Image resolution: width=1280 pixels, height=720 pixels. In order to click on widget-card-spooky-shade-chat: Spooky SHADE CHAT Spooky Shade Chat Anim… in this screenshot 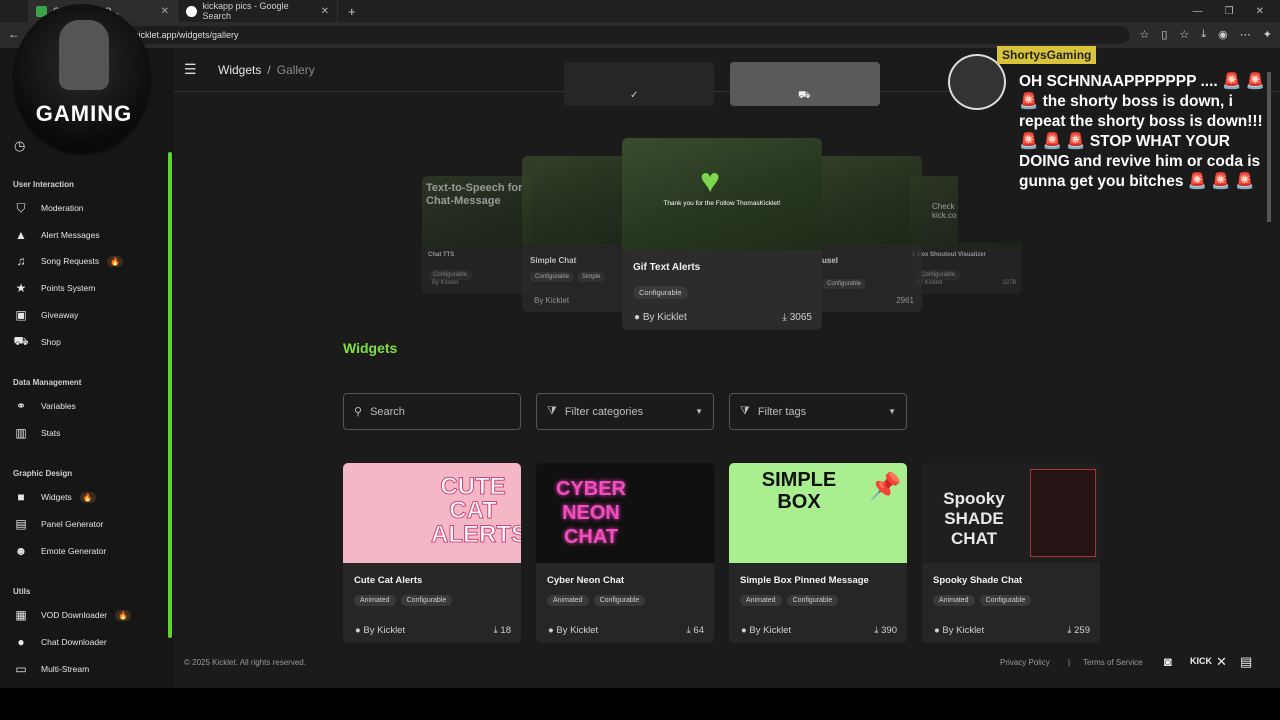, I will do `click(1011, 553)`.